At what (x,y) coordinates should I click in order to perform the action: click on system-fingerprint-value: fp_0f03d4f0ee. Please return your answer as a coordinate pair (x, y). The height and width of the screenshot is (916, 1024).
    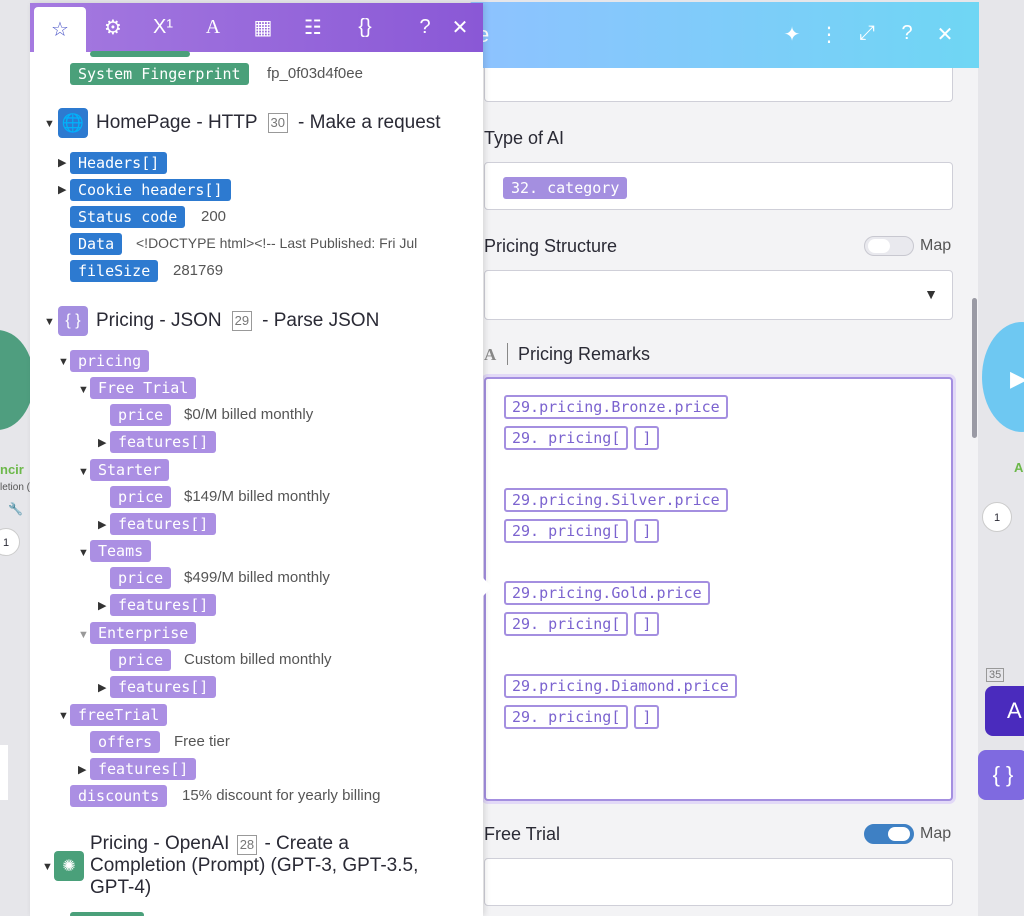
    Looking at the image, I should click on (315, 73).